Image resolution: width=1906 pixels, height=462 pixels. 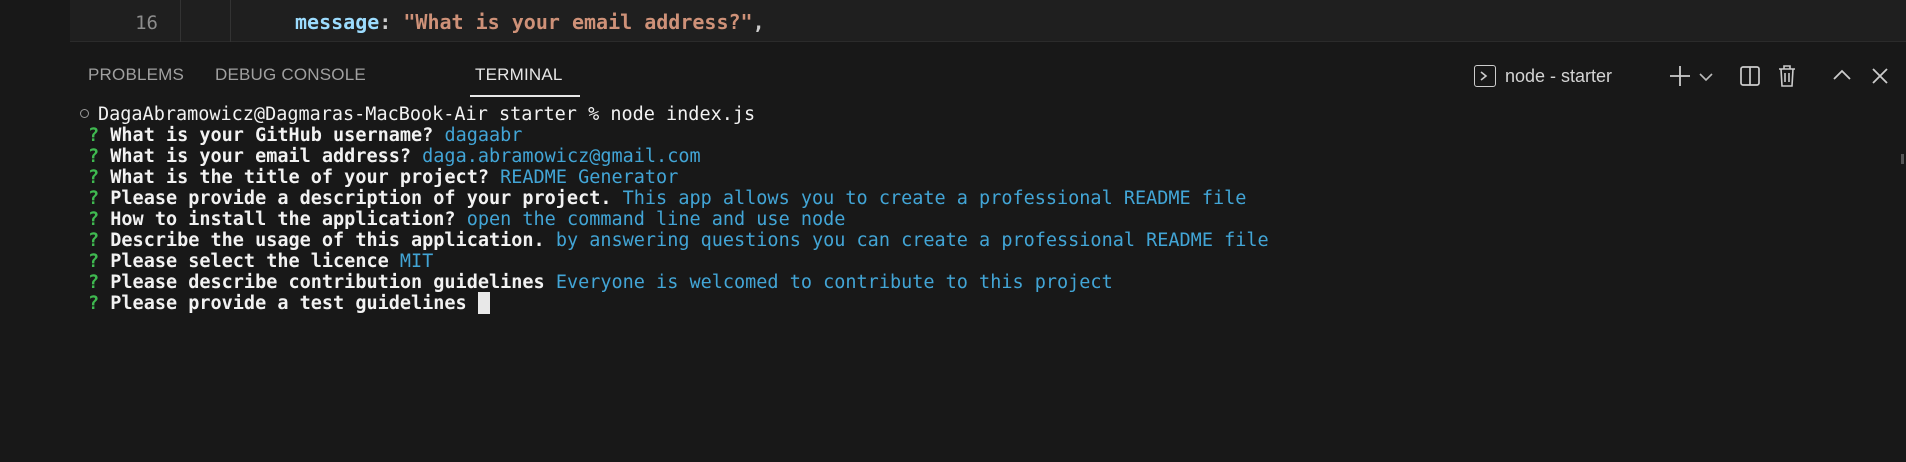 I want to click on question-text: Please describe contribution guidelines, so click(x=327, y=282).